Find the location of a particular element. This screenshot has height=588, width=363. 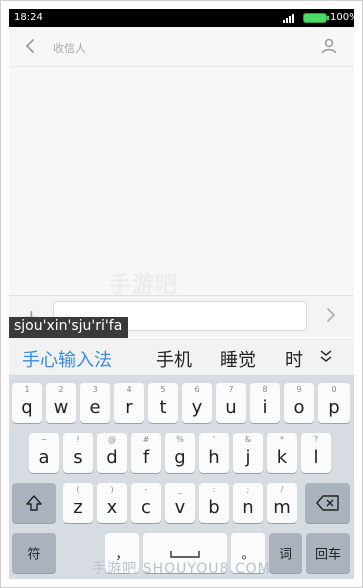

key-sub: & is located at coordinates (248, 439).